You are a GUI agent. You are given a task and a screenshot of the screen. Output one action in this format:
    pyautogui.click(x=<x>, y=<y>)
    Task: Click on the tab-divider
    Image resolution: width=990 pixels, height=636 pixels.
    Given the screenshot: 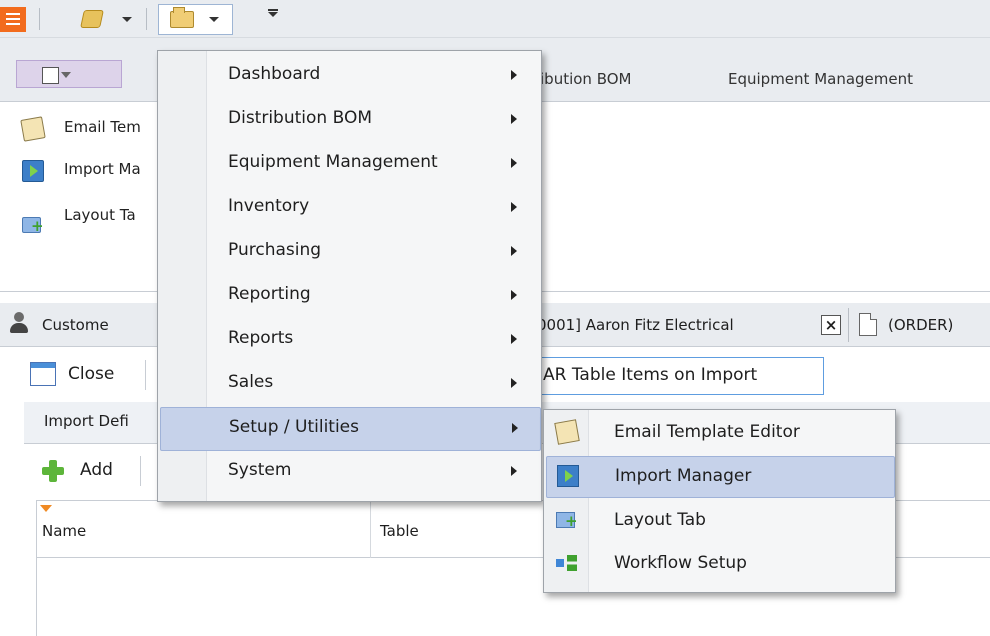 What is the action you would take?
    pyautogui.click(x=848, y=325)
    